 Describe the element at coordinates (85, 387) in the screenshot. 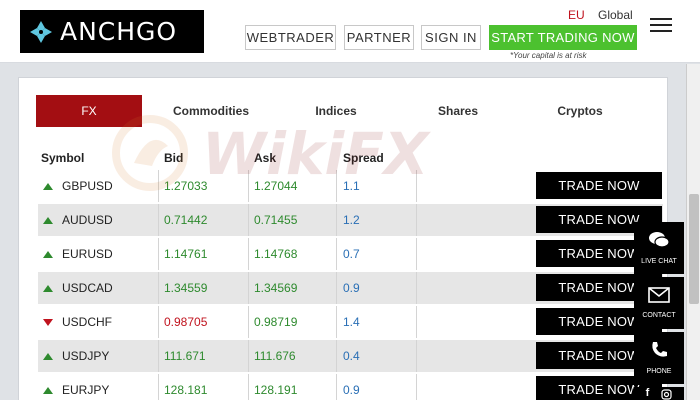

I see `symbol-cell: EURJPY` at that location.